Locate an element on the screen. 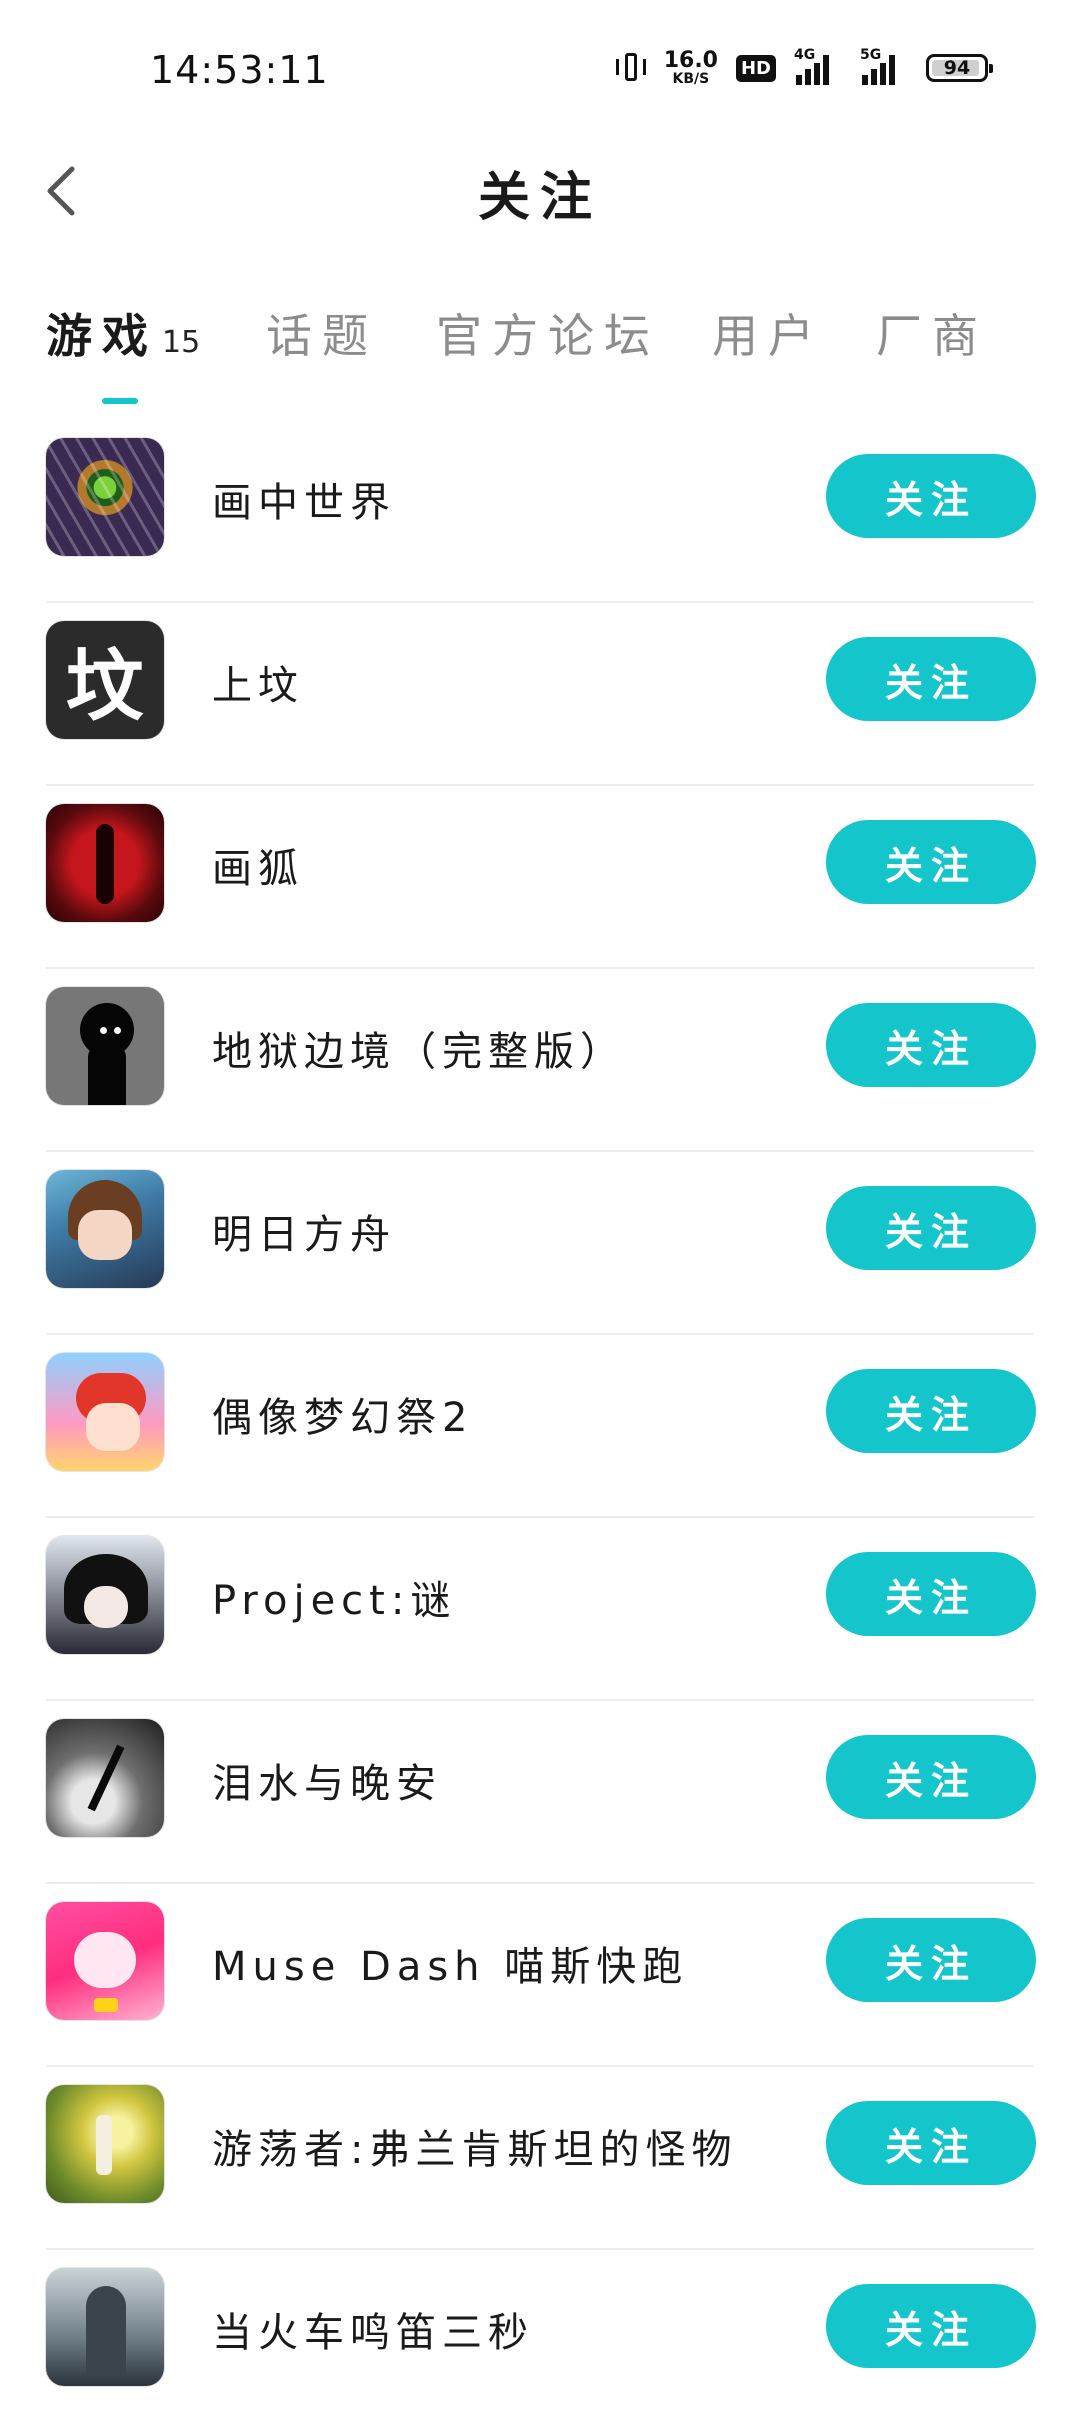 This screenshot has height=2433, width=1080. game-name: 偶像梦幻祭2 is located at coordinates (342, 1414).